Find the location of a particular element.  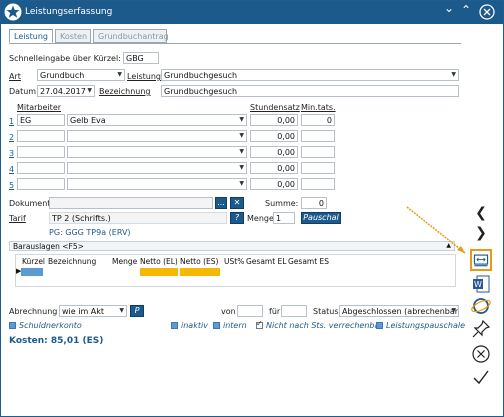

close-icon is located at coordinates (487, 12).